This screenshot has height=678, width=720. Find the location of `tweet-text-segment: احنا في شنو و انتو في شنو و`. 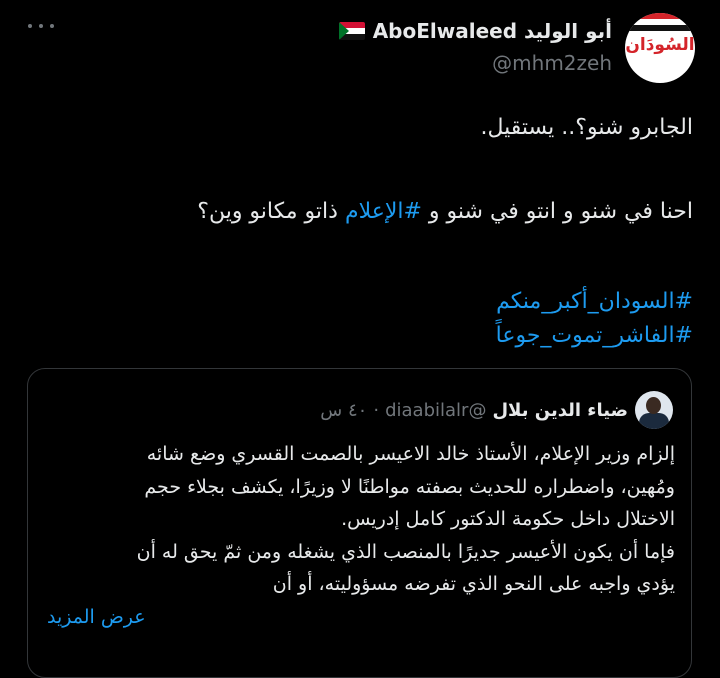

tweet-text-segment: احنا في شنو و انتو في شنو و is located at coordinates (557, 211).